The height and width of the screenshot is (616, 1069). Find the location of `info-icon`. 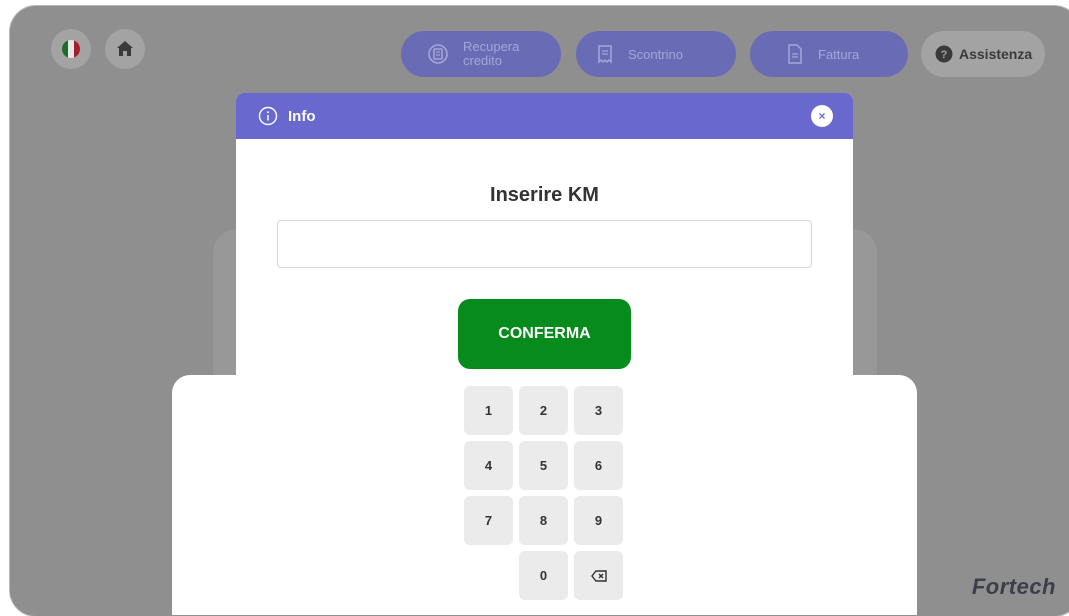

info-icon is located at coordinates (268, 116).